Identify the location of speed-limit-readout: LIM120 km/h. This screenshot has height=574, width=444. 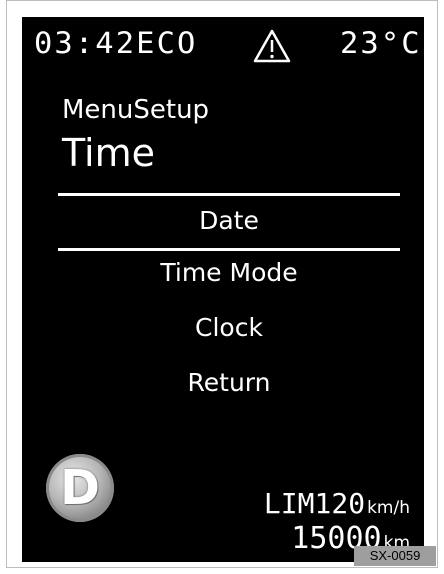
(337, 503).